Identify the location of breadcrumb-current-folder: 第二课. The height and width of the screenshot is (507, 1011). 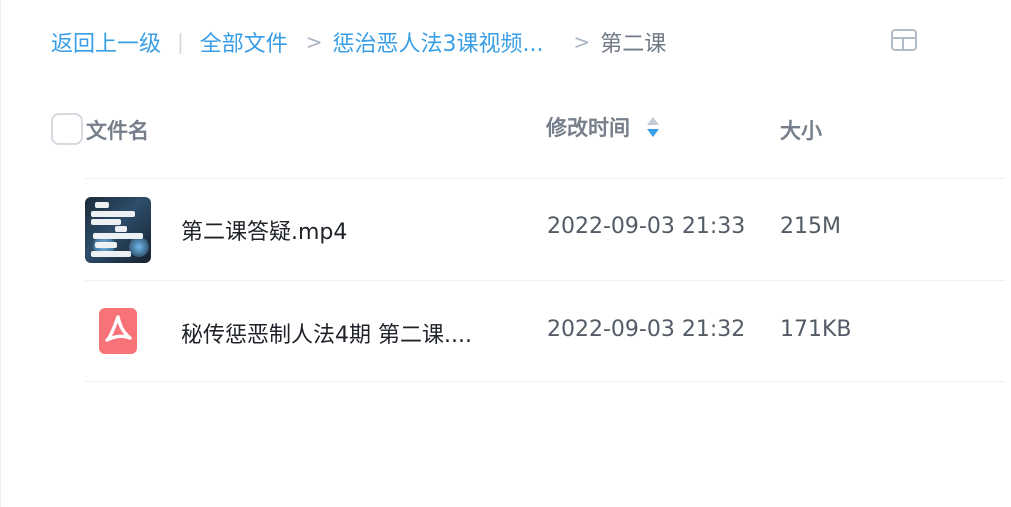
(633, 44).